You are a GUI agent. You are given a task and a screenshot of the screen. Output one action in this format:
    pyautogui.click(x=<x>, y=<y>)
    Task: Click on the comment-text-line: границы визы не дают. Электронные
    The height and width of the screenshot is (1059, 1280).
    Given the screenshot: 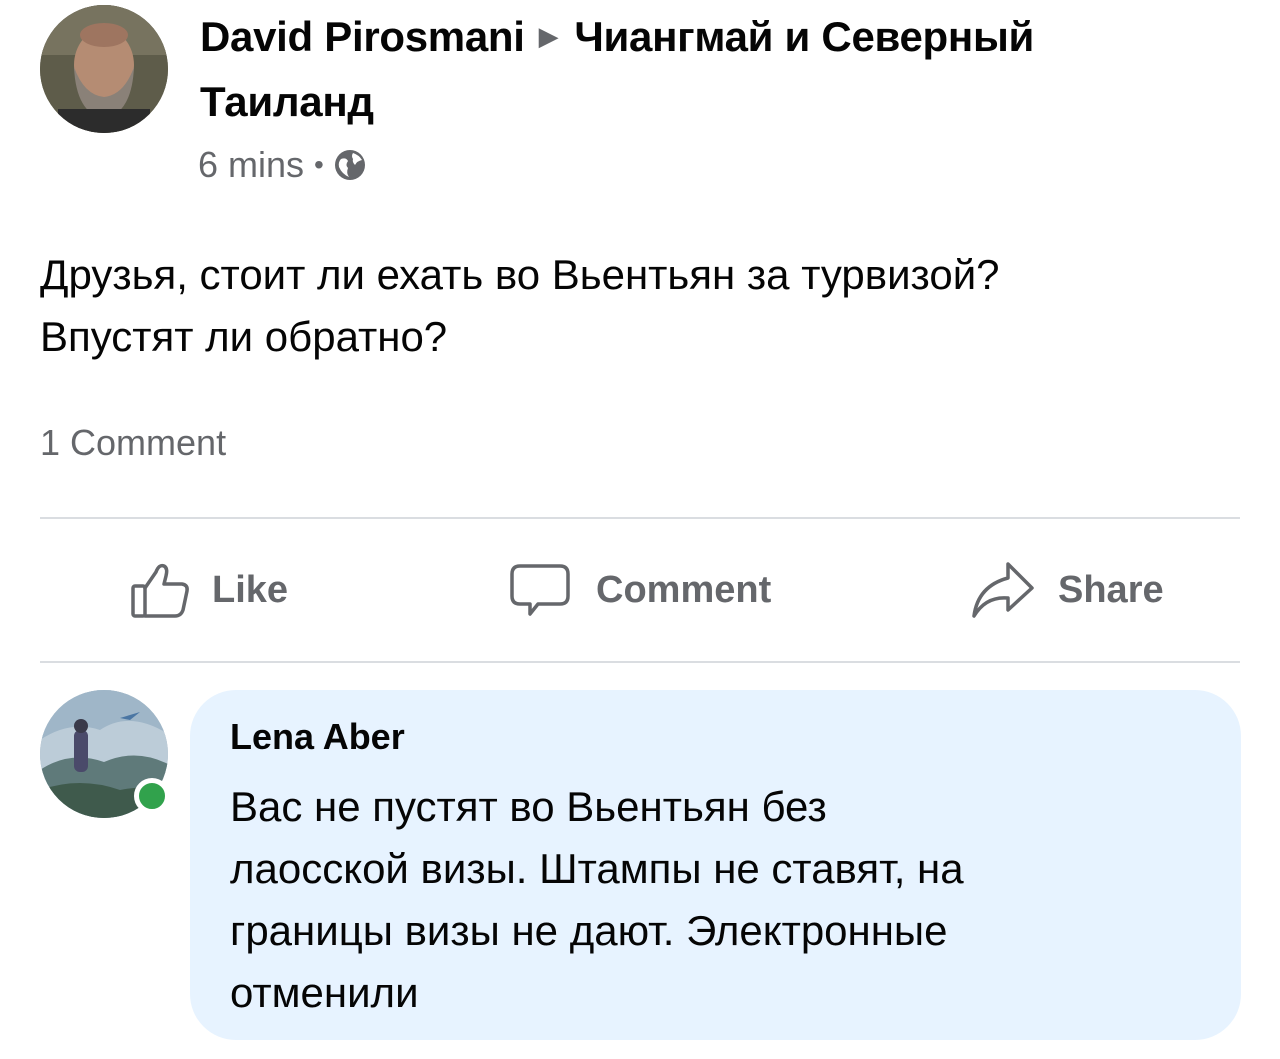 What is the action you would take?
    pyautogui.click(x=589, y=930)
    